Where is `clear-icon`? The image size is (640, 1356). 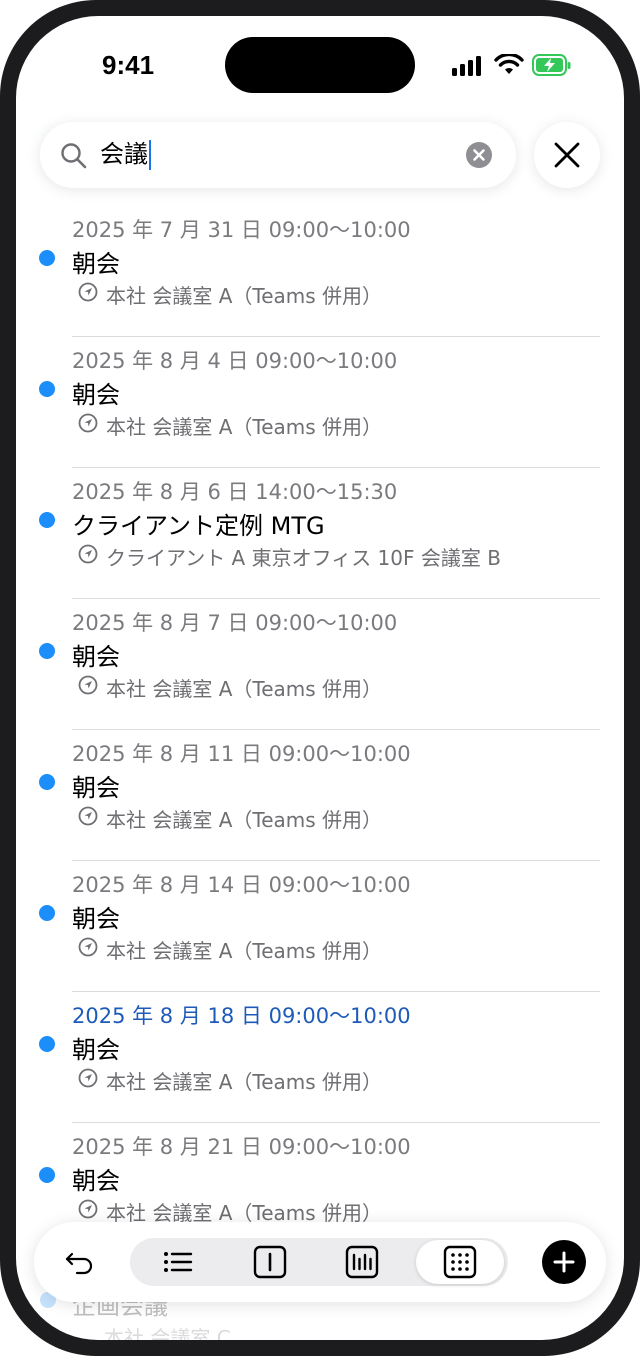 clear-icon is located at coordinates (479, 155).